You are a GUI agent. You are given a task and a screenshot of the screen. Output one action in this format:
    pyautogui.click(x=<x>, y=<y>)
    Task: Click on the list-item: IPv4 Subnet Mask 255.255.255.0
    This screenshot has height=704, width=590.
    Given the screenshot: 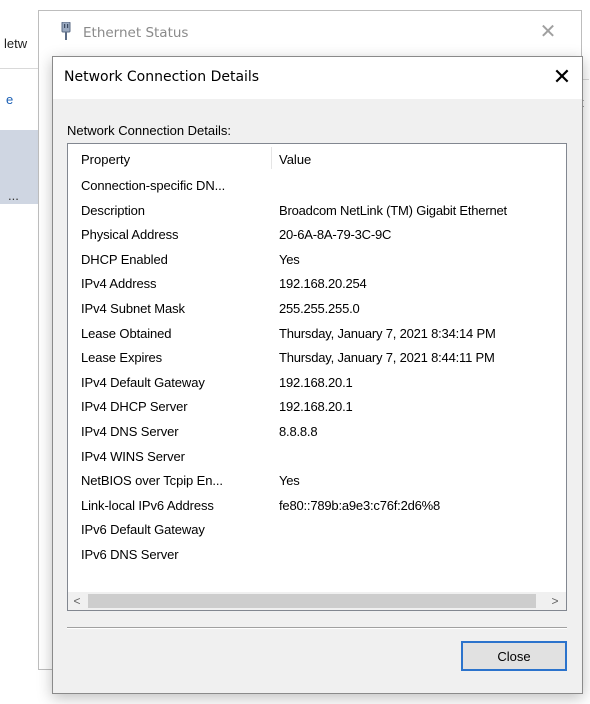 What is the action you would take?
    pyautogui.click(x=317, y=310)
    